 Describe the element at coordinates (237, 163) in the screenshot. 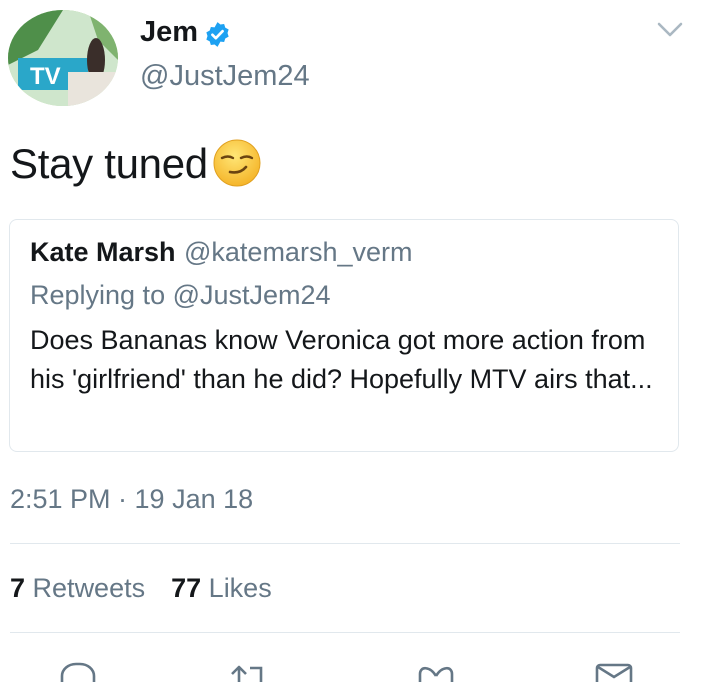

I see `smirking-face-emoji-icon` at that location.